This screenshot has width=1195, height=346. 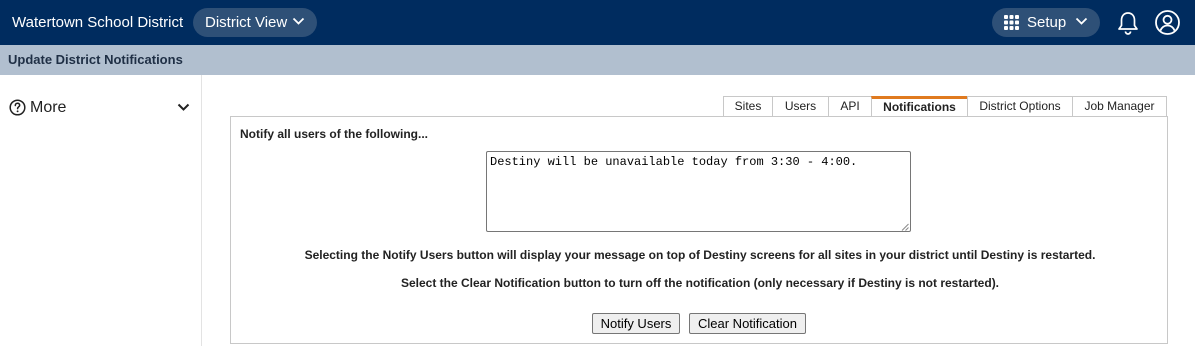 I want to click on user-account-icon, so click(x=1167, y=22).